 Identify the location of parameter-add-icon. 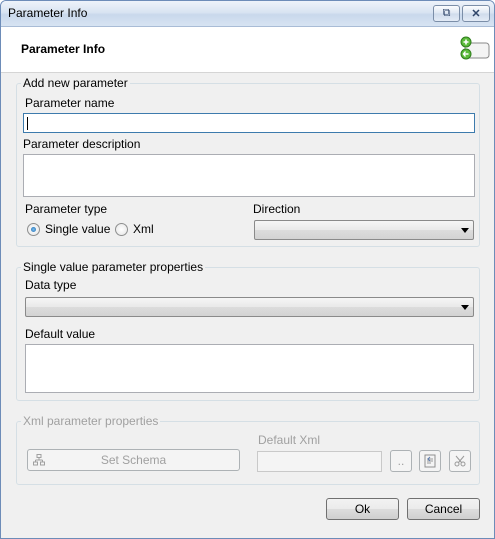
(475, 48).